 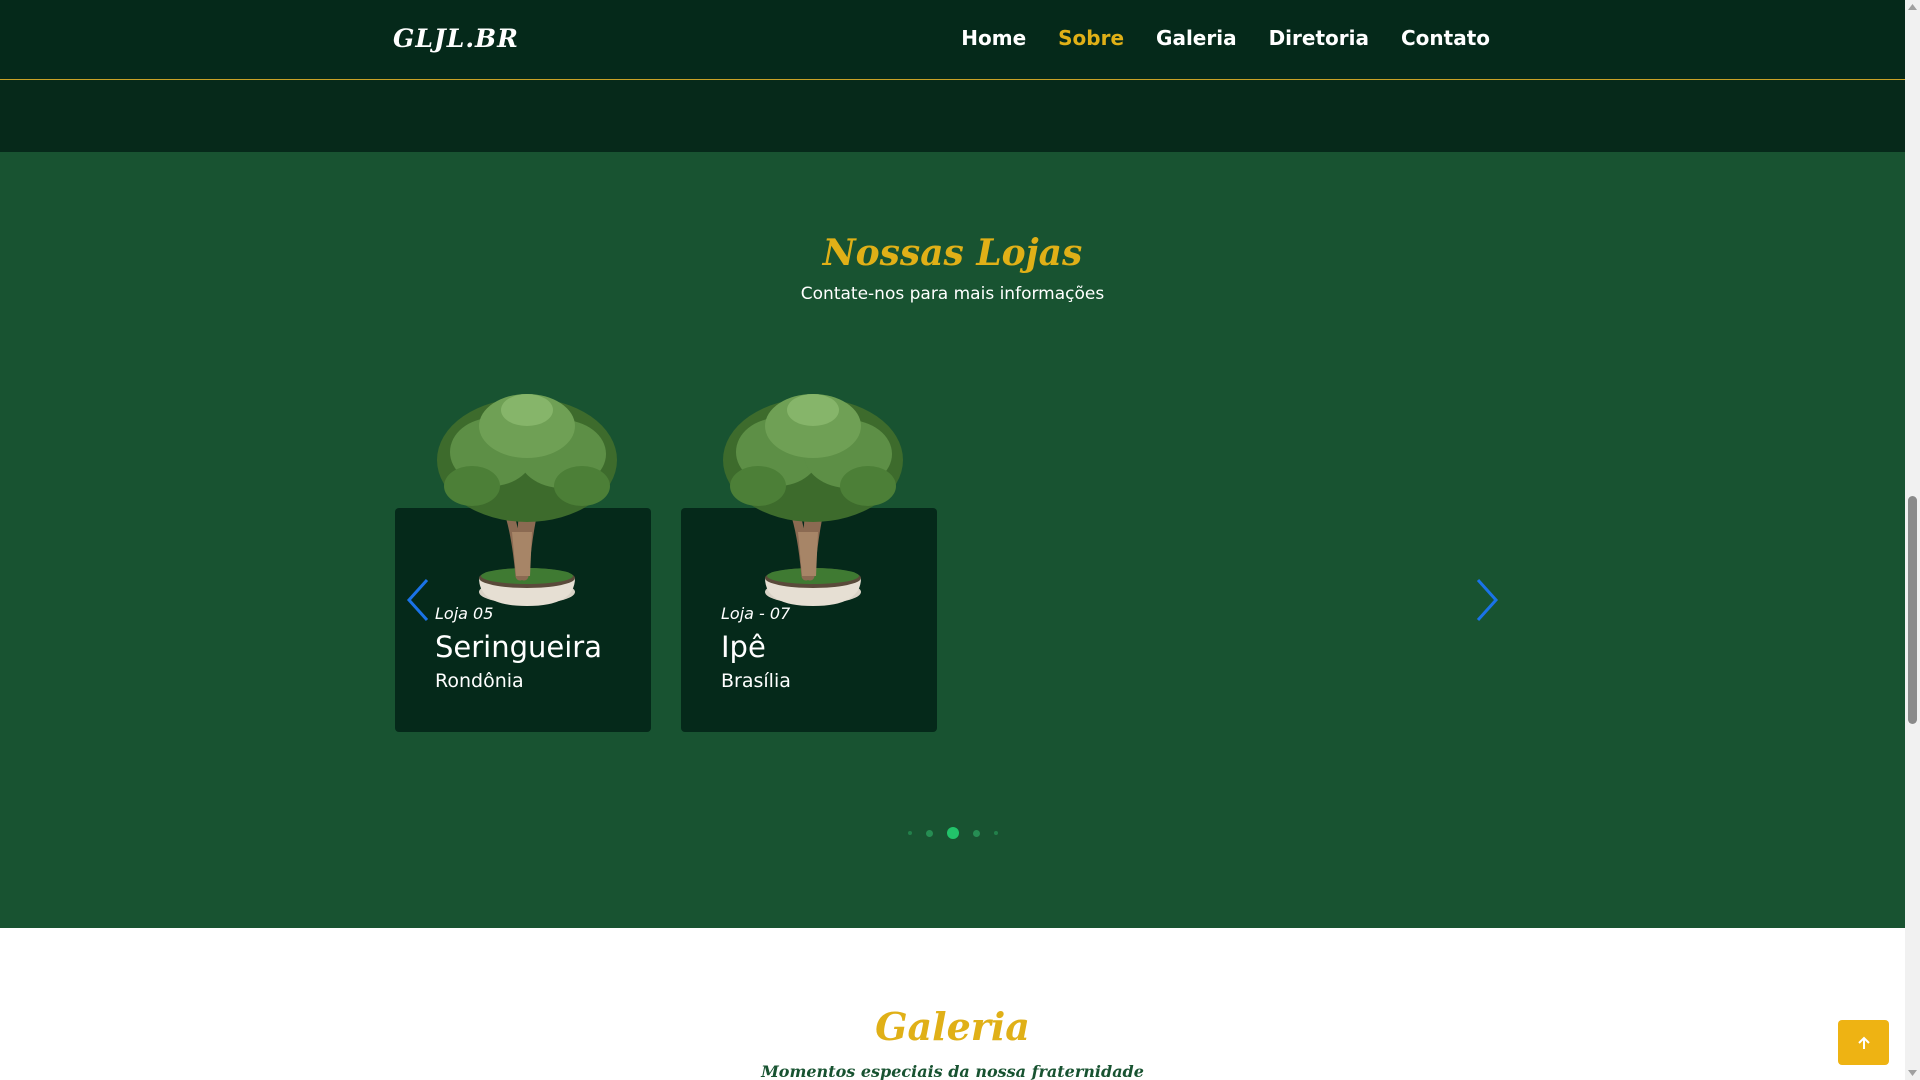 I want to click on nav-link-contato: Contato, so click(x=1445, y=38).